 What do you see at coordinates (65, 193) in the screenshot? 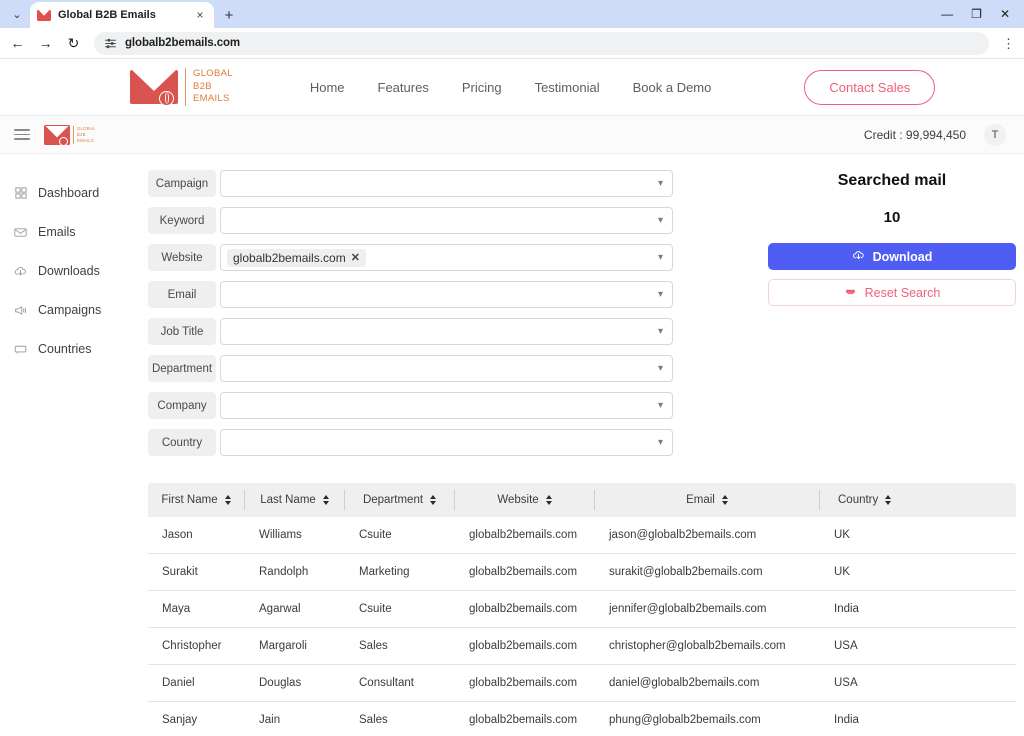
I see `sidebar-item-dashboard: Dashboard` at bounding box center [65, 193].